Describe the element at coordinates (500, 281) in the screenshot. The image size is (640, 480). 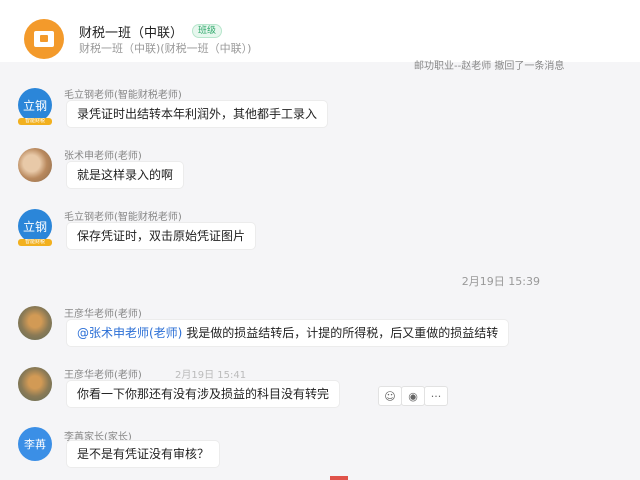
I see `time-divider-label: 2月19日 15:39` at that location.